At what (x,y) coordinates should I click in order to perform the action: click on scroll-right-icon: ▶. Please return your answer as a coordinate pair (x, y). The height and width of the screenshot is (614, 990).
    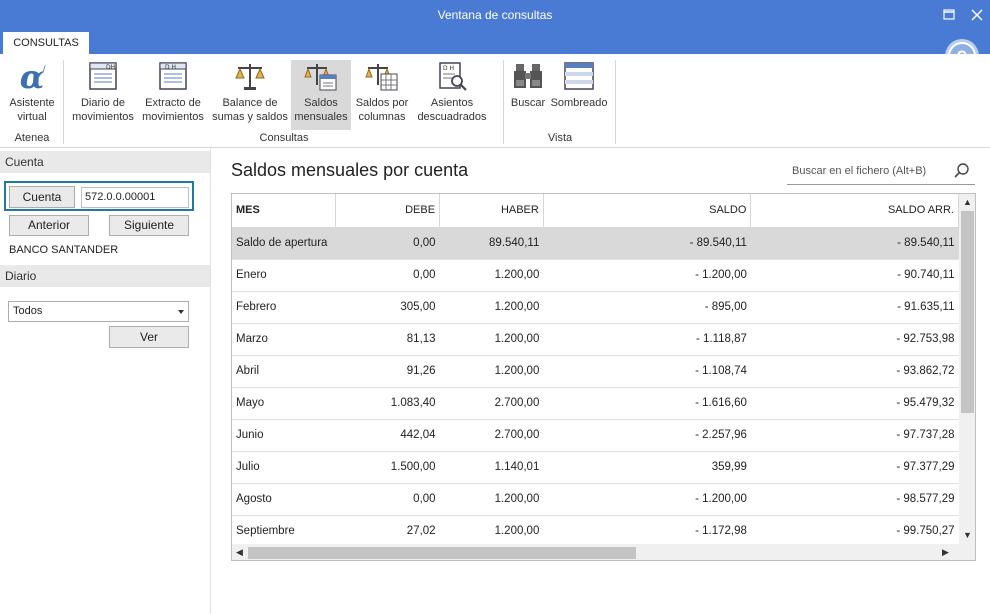
    Looking at the image, I should click on (945, 552).